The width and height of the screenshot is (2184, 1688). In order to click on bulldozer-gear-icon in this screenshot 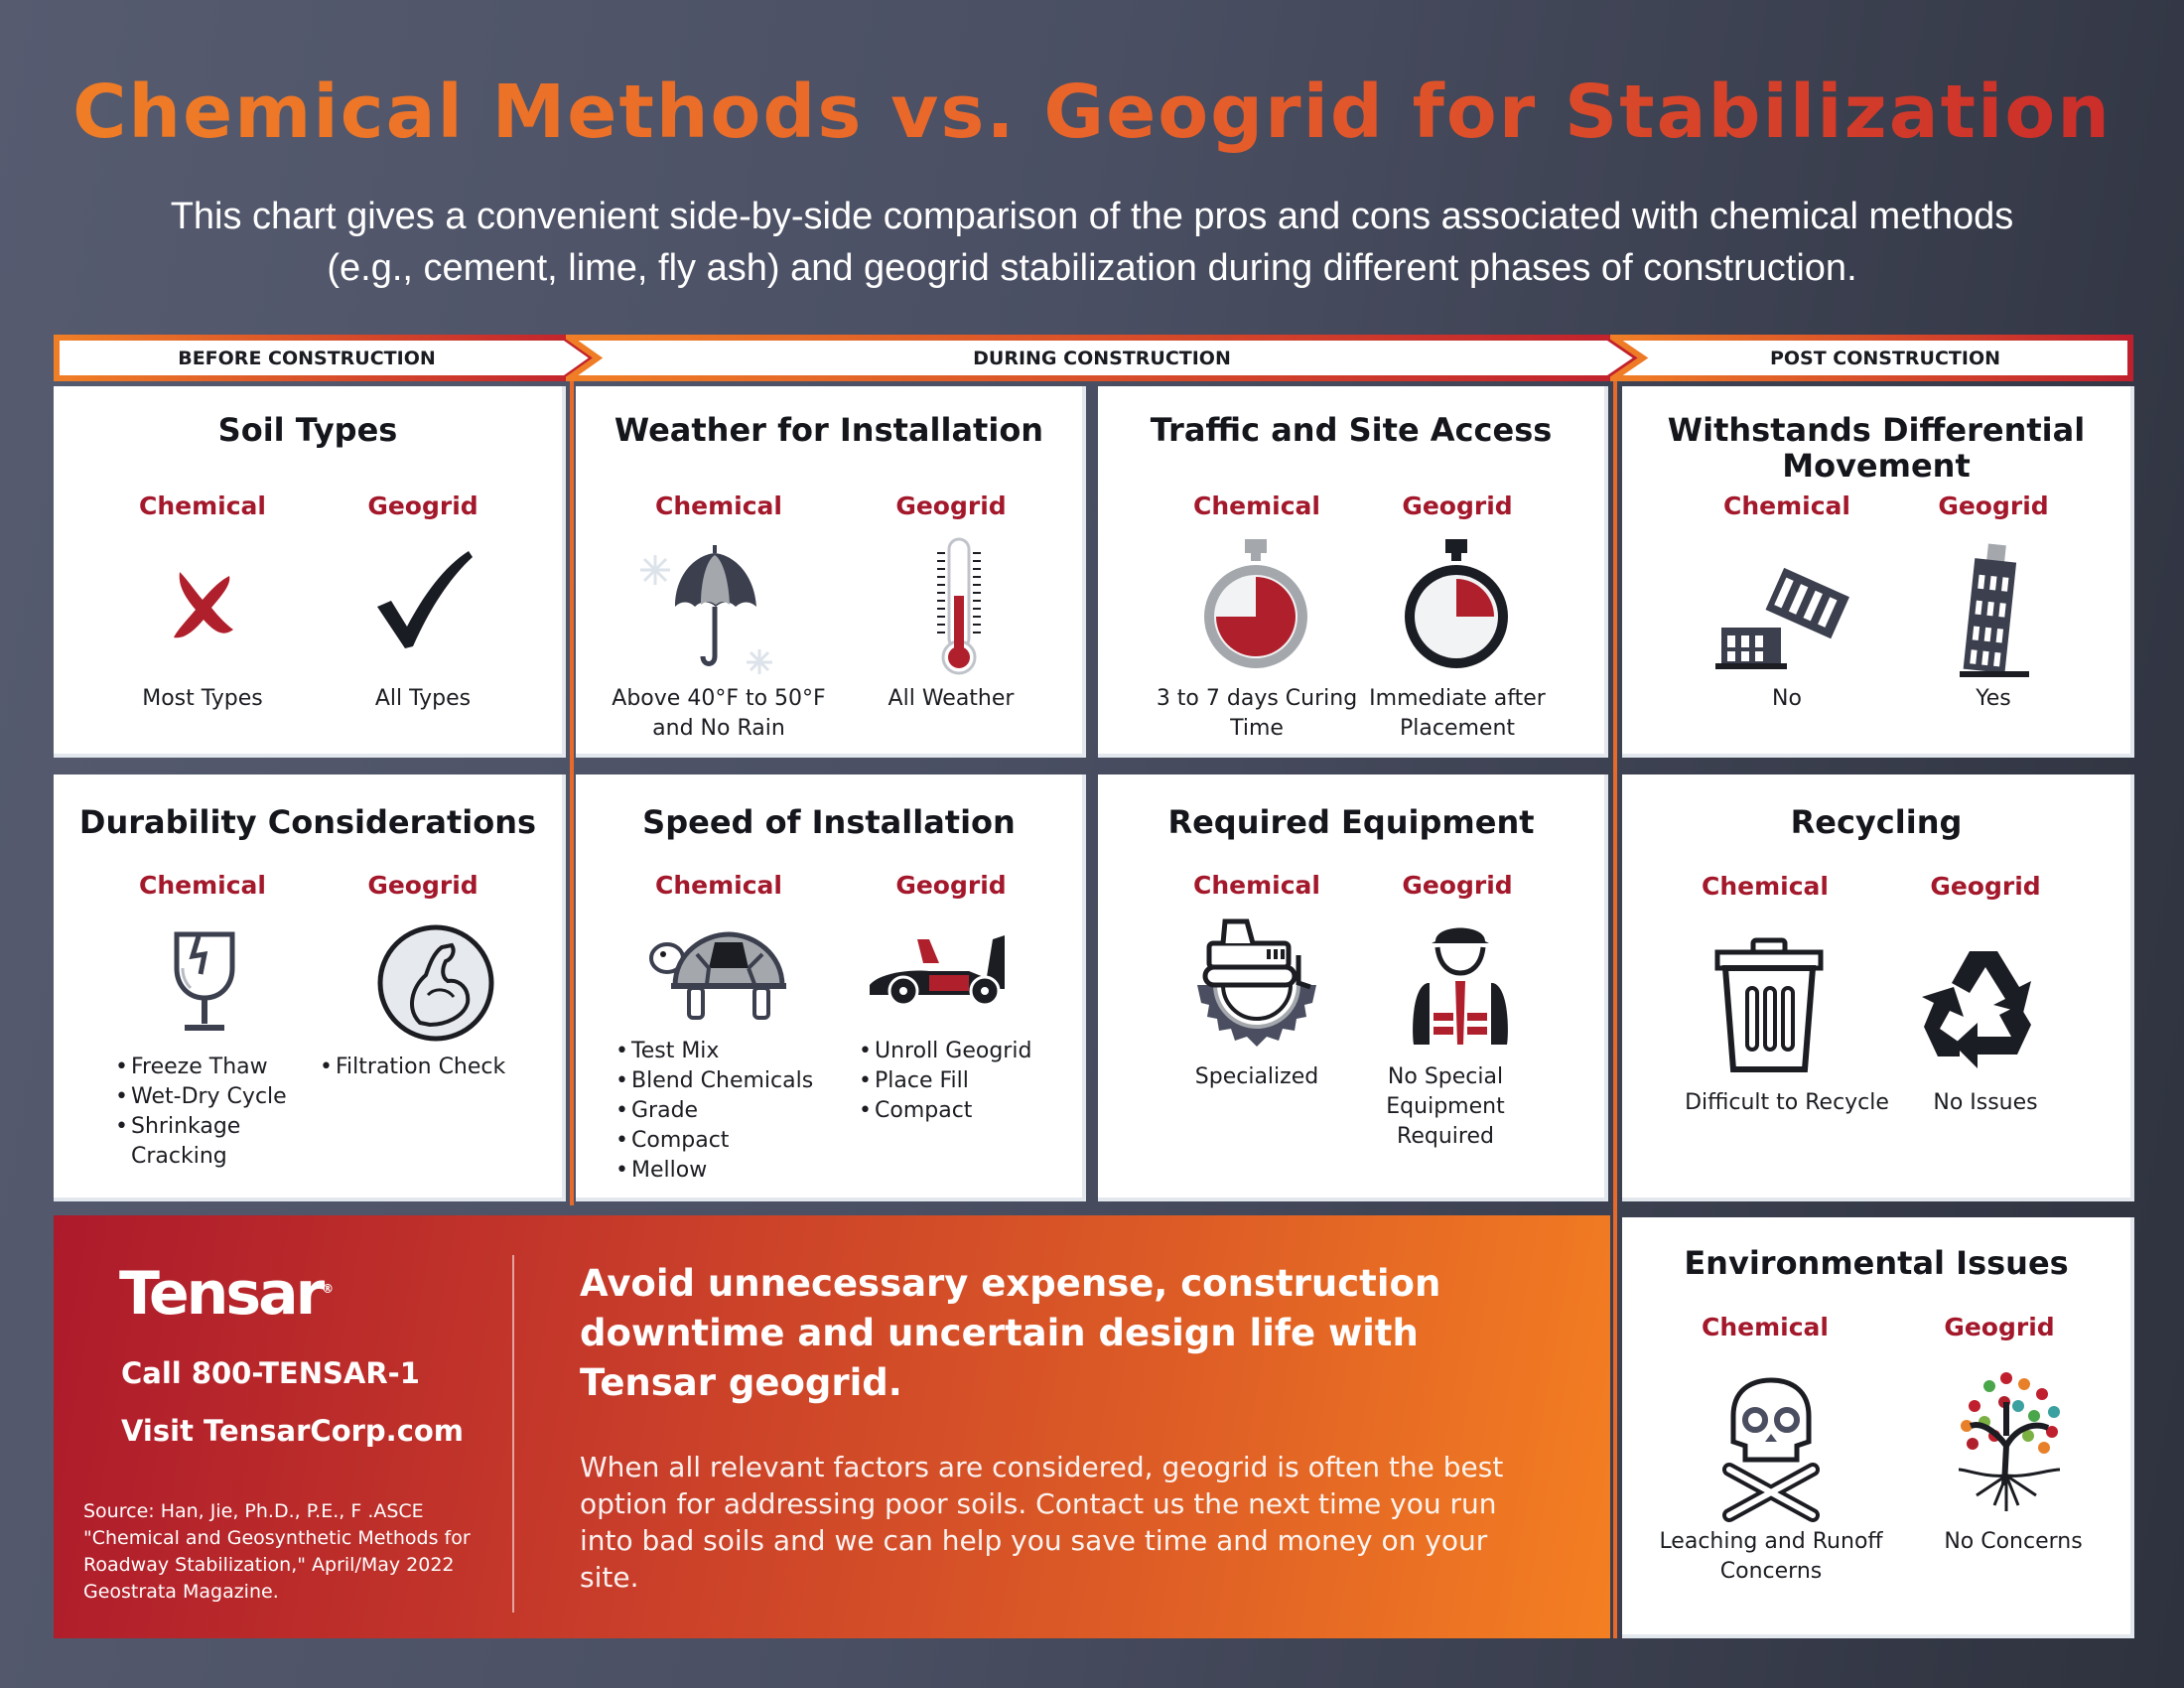, I will do `click(1256, 982)`.